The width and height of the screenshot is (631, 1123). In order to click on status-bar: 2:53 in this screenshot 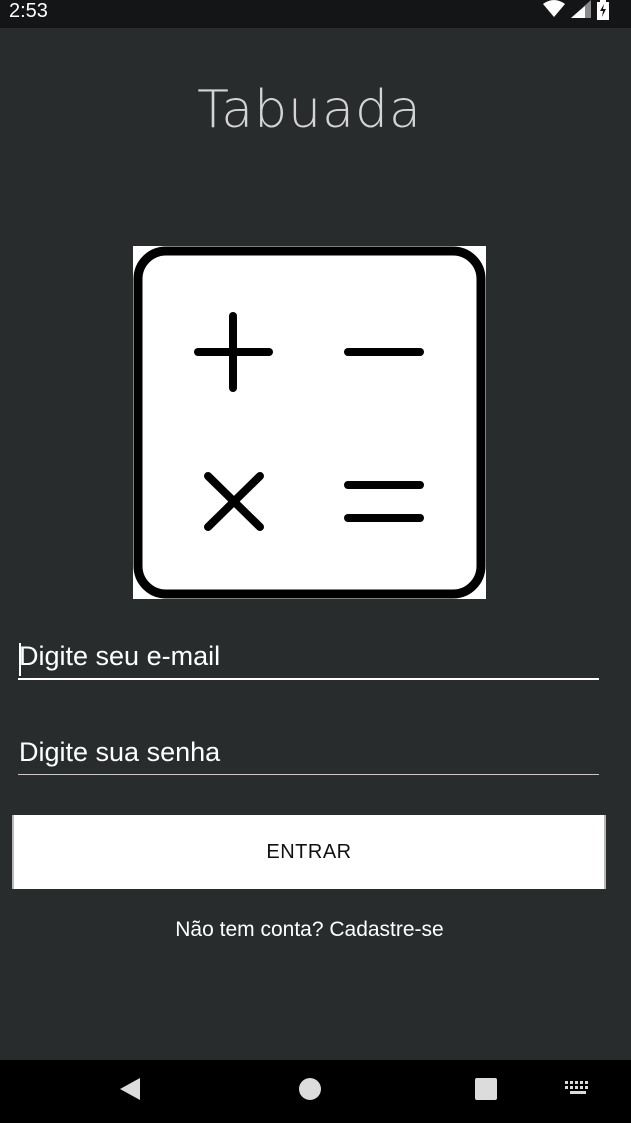, I will do `click(315, 14)`.